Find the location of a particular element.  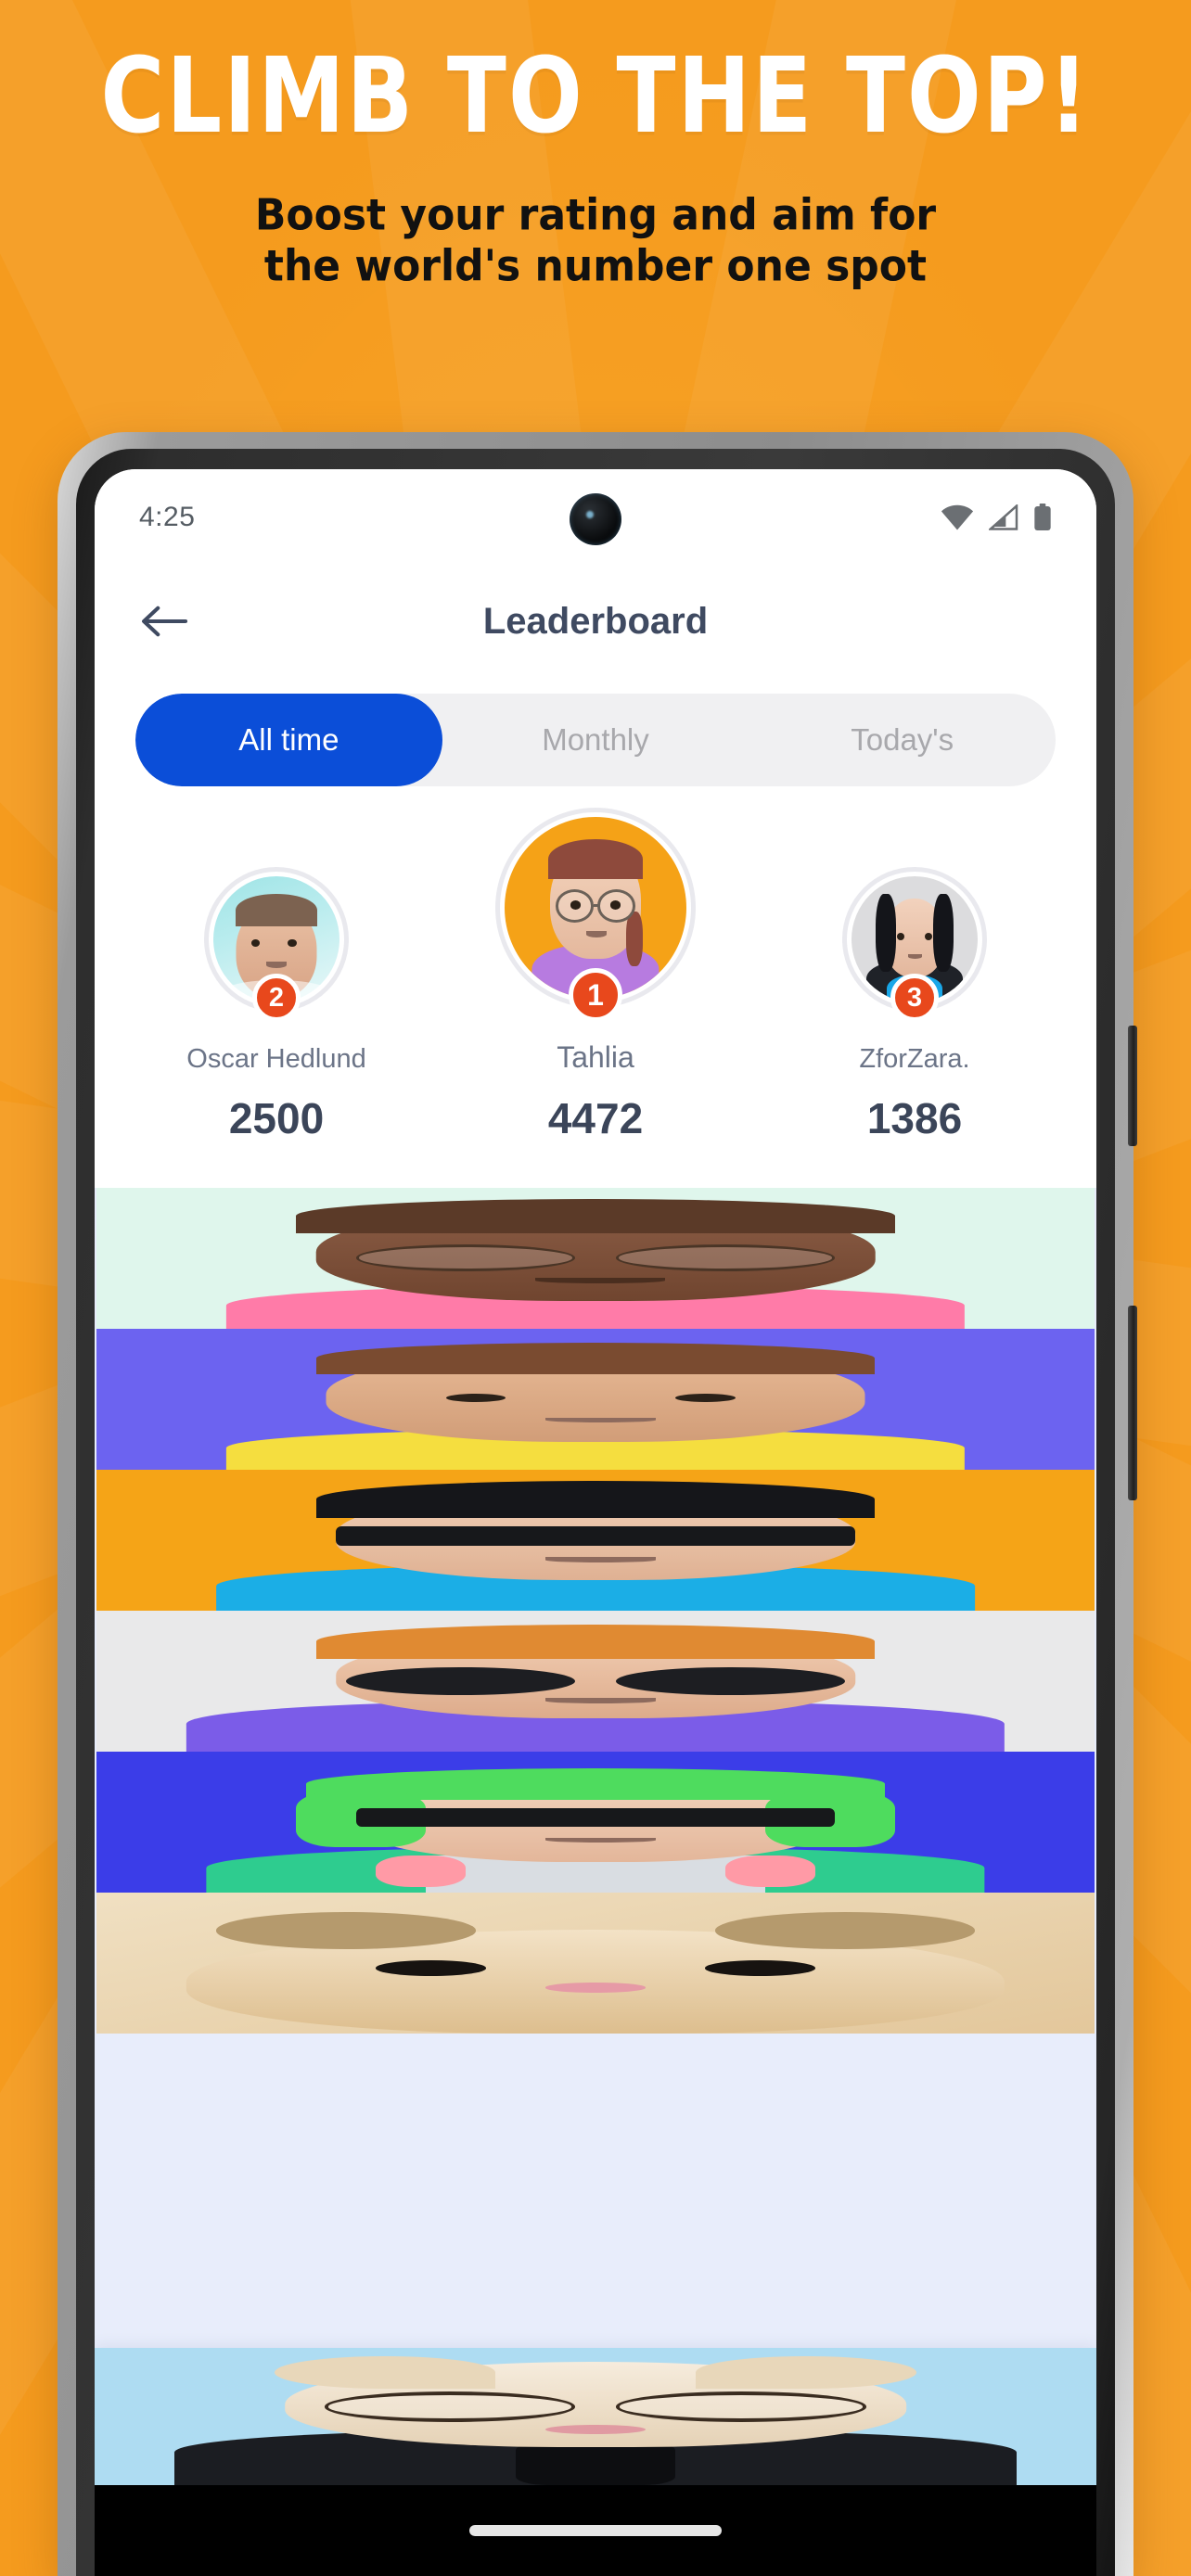

page-title: Leaderboard is located at coordinates (595, 621).